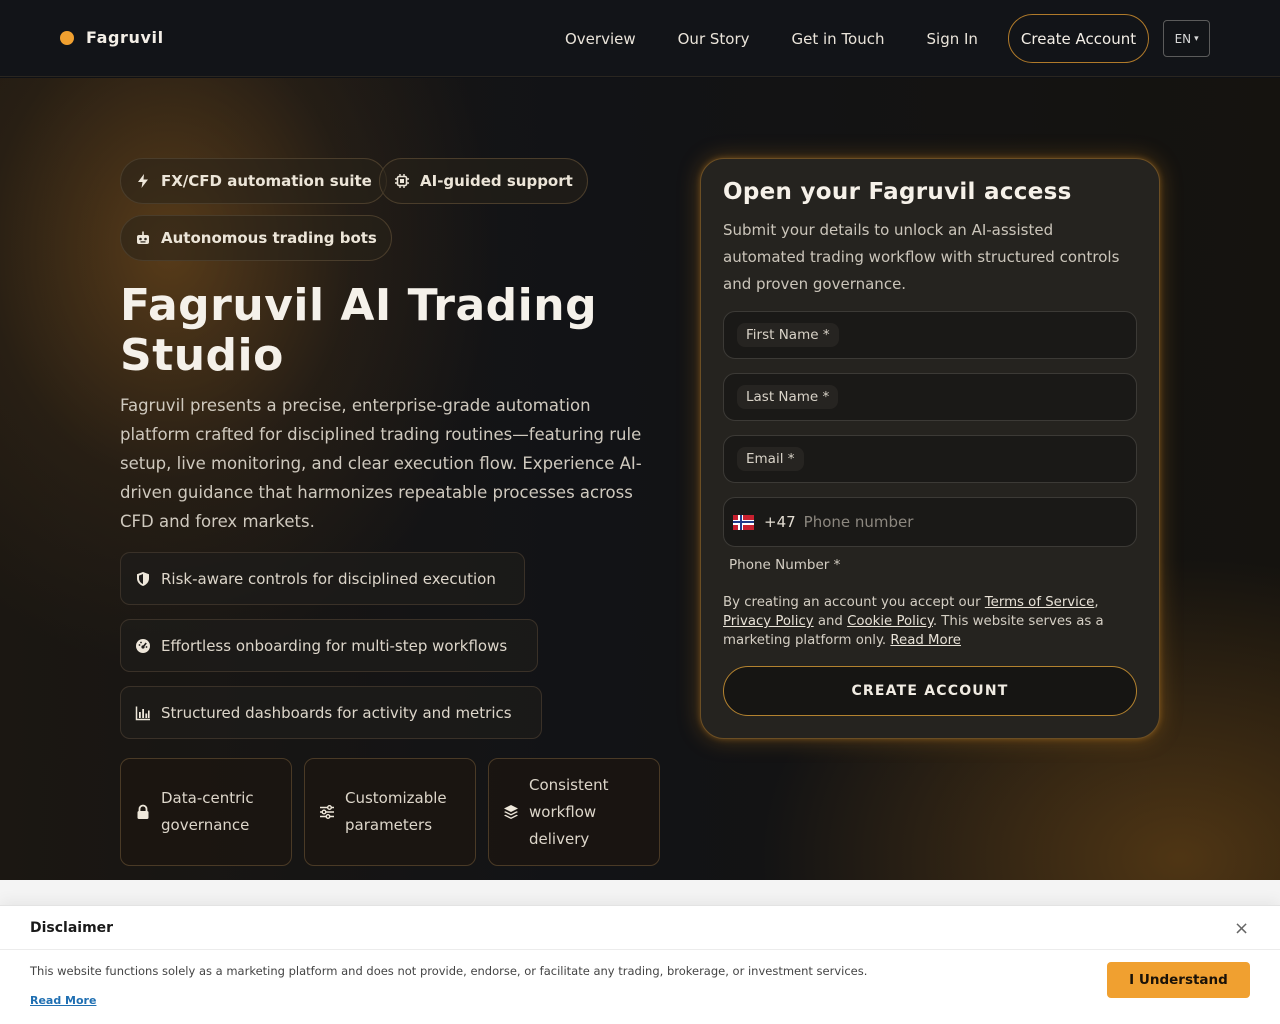  I want to click on privacy-policy-link: Privacy Policy, so click(768, 621).